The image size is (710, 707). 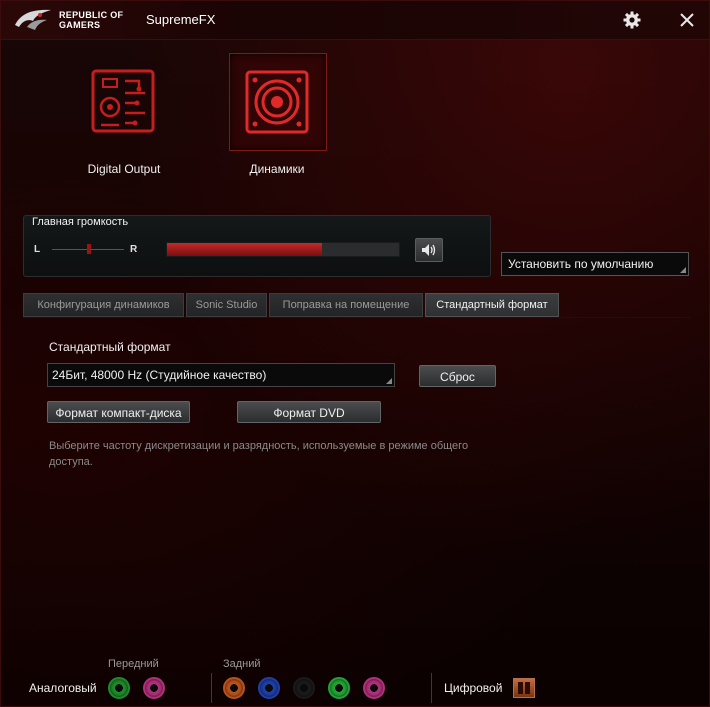 I want to click on device-digital-output, so click(x=124, y=101).